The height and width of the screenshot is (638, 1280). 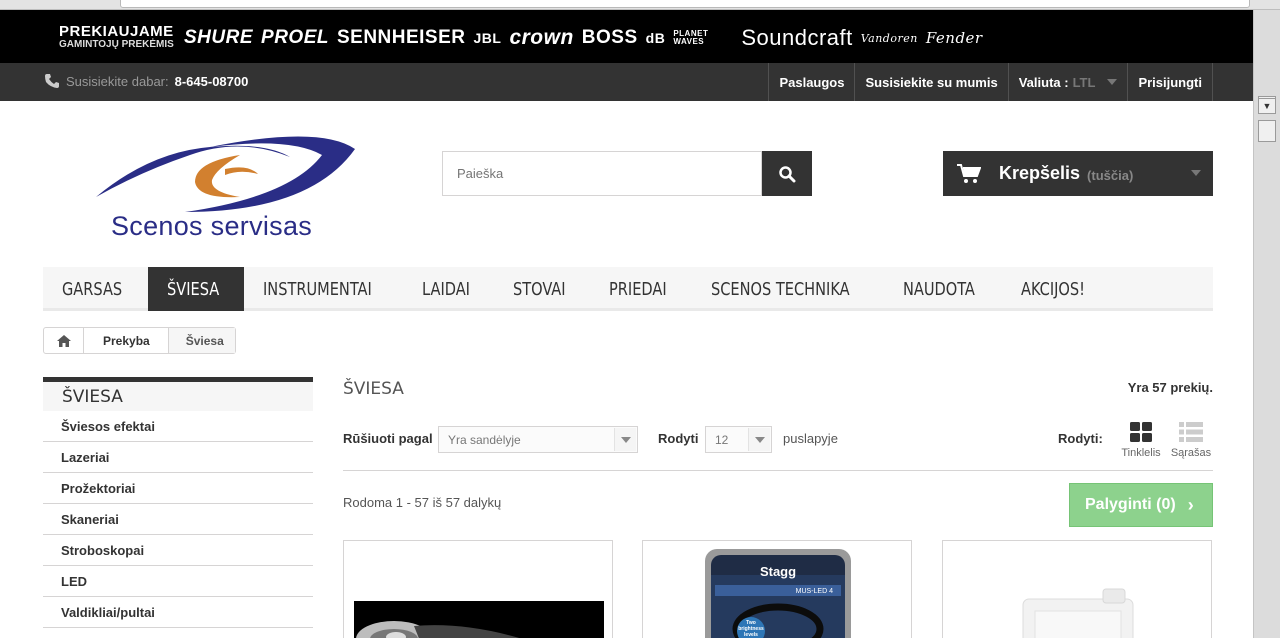 I want to click on breadcrumb: Prekyba Šviesa, so click(x=139, y=340).